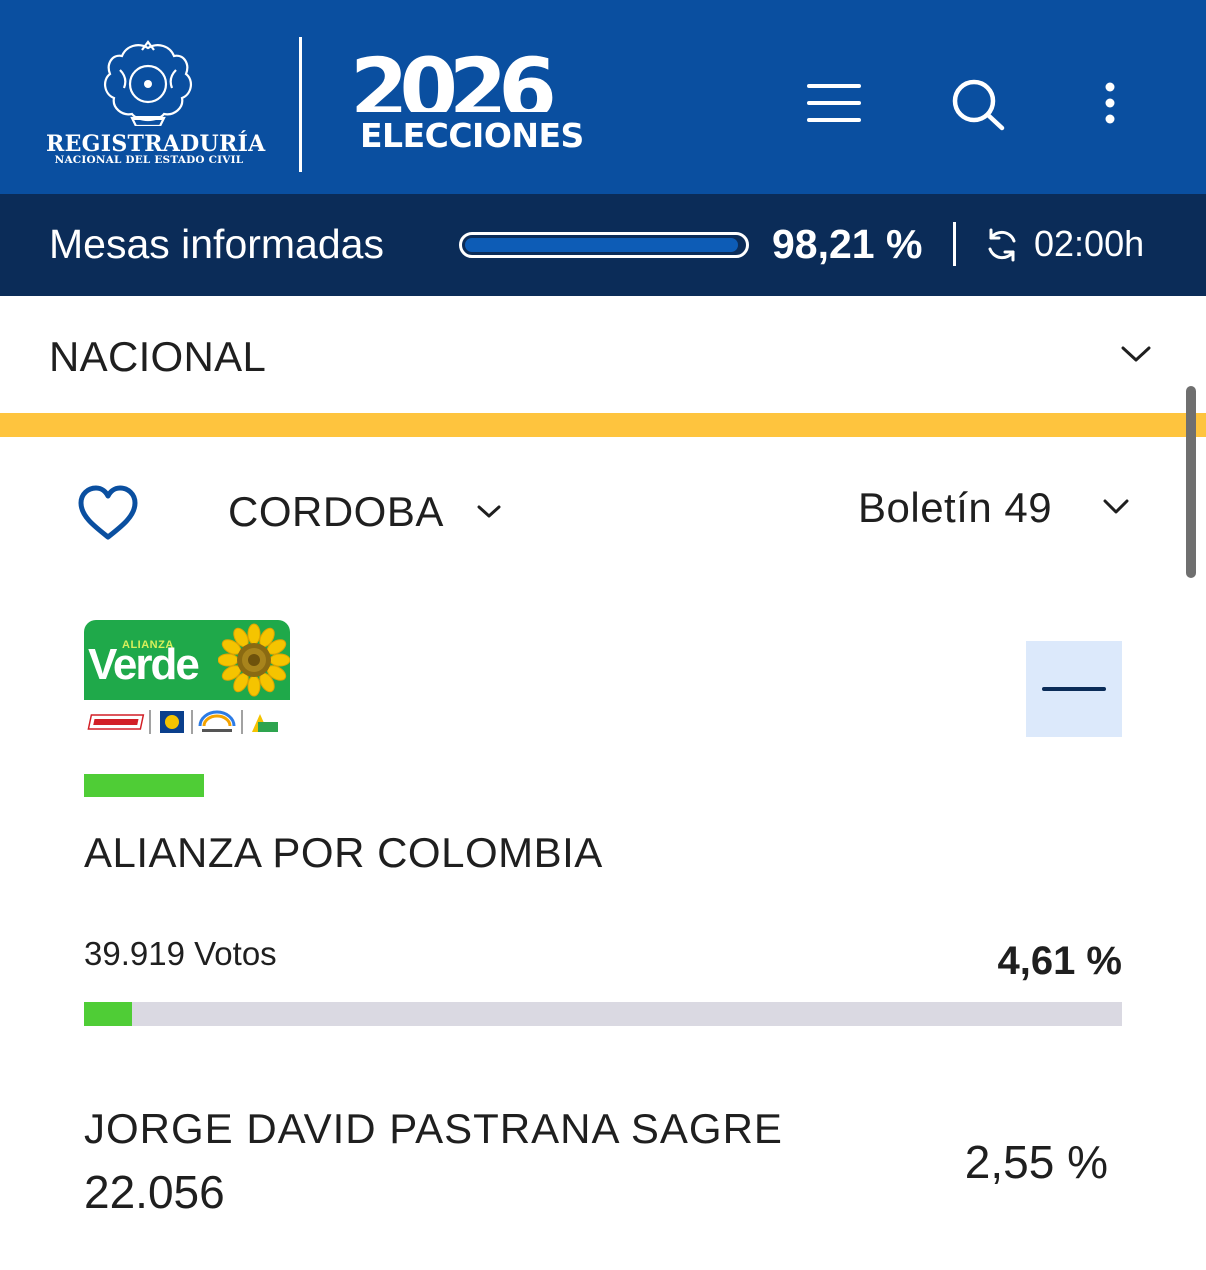 The width and height of the screenshot is (1206, 1270). I want to click on registraduria-name: REGISTRADURÍA, so click(156, 144).